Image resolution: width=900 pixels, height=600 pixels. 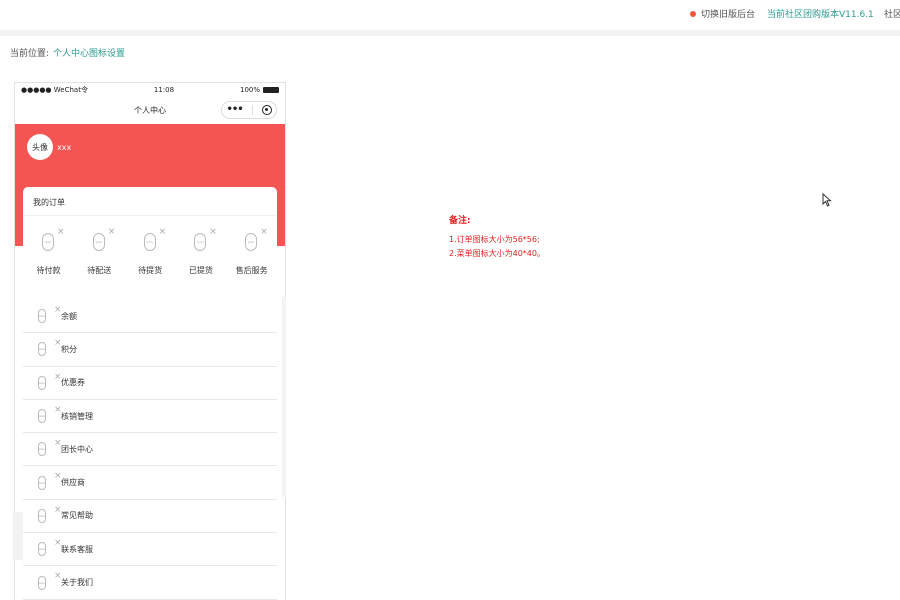 What do you see at coordinates (150, 517) in the screenshot?
I see `menu-item-faq: icon × 常见帮助` at bounding box center [150, 517].